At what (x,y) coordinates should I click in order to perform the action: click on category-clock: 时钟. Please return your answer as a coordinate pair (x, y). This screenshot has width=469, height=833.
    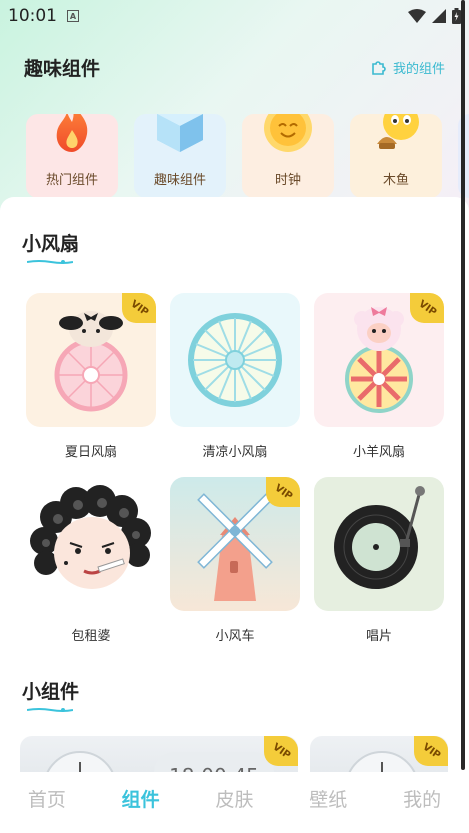
    Looking at the image, I should click on (288, 156).